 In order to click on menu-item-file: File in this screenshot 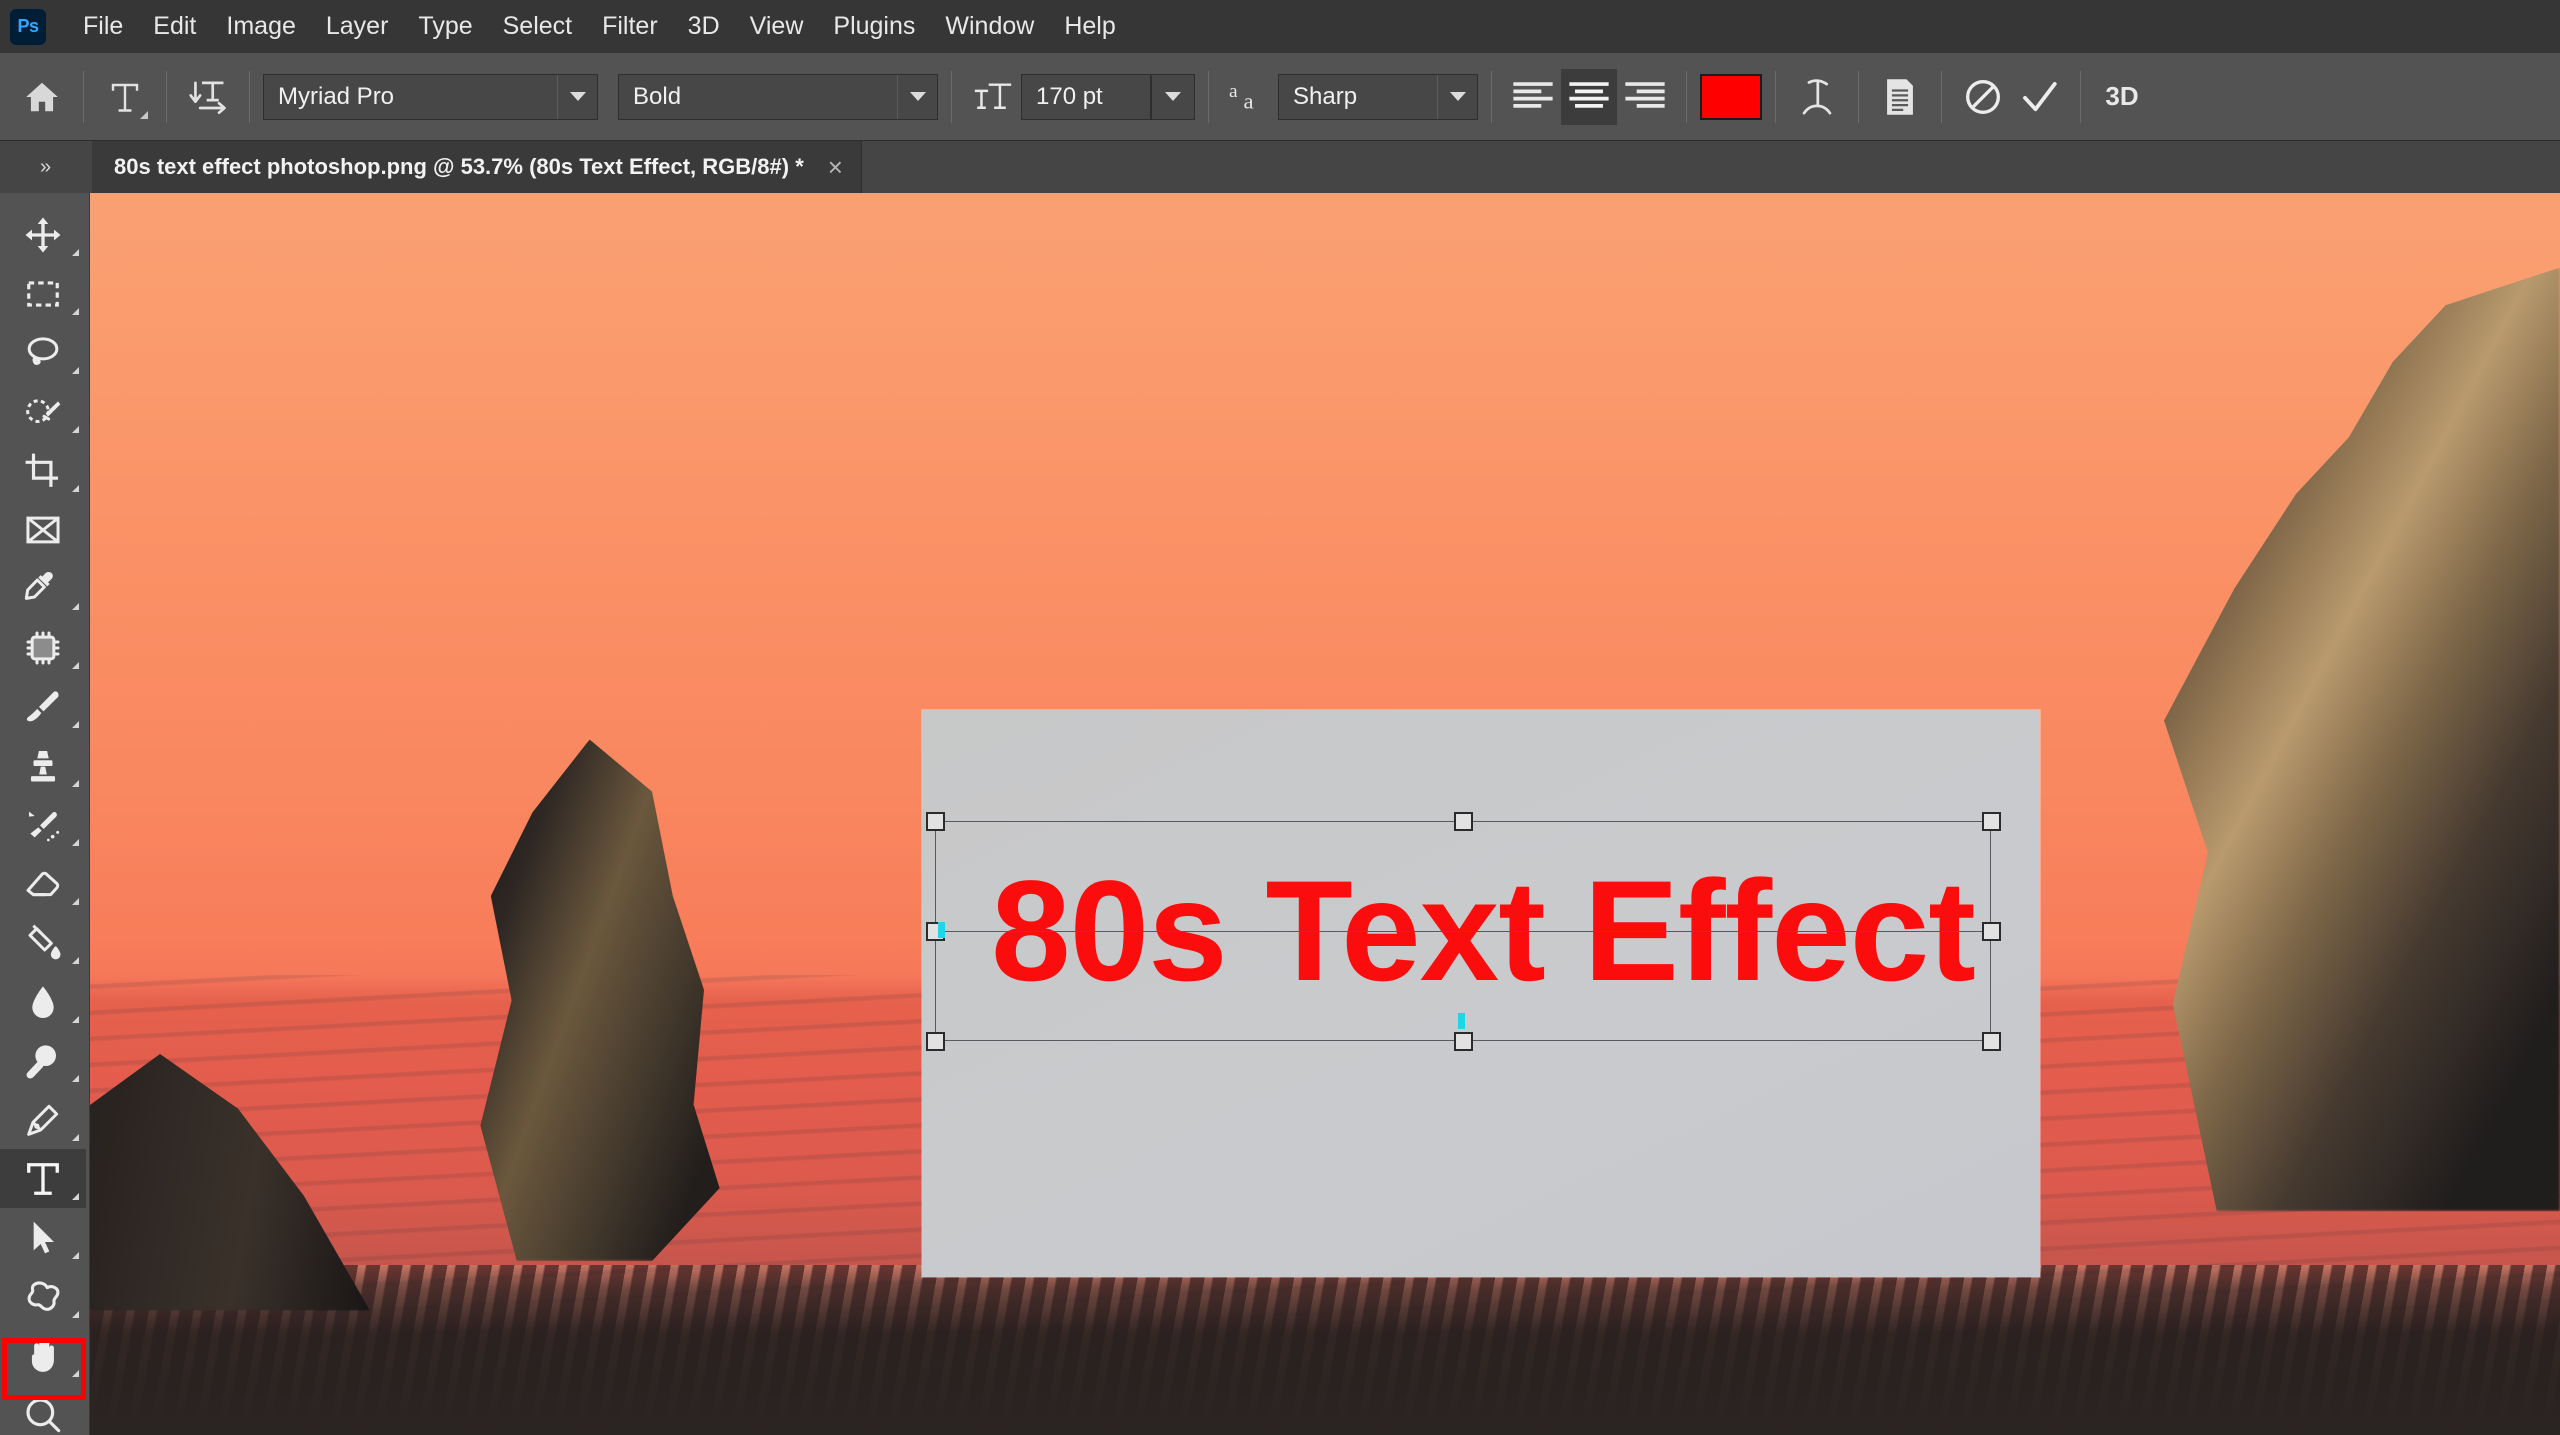, I will do `click(103, 26)`.